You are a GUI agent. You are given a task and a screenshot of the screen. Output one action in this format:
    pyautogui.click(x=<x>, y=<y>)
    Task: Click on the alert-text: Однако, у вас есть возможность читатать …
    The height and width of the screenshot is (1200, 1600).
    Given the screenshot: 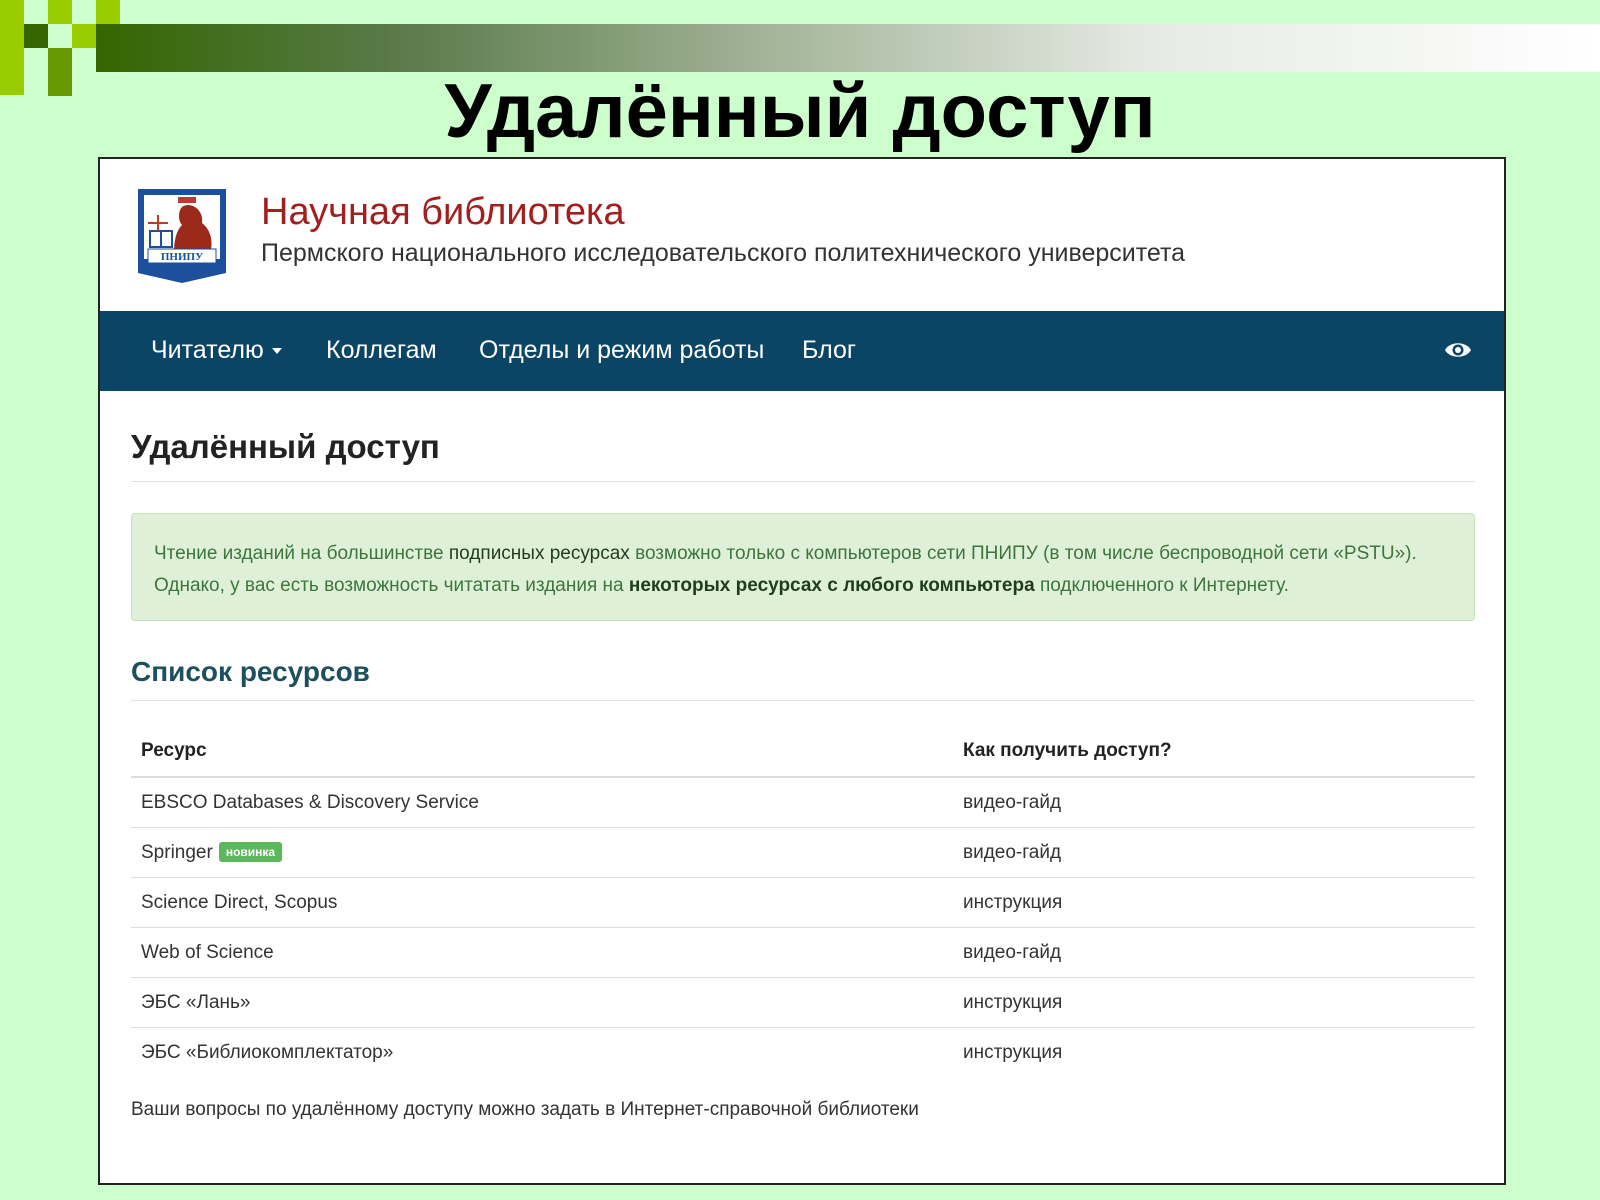 What is the action you would take?
    pyautogui.click(x=391, y=585)
    